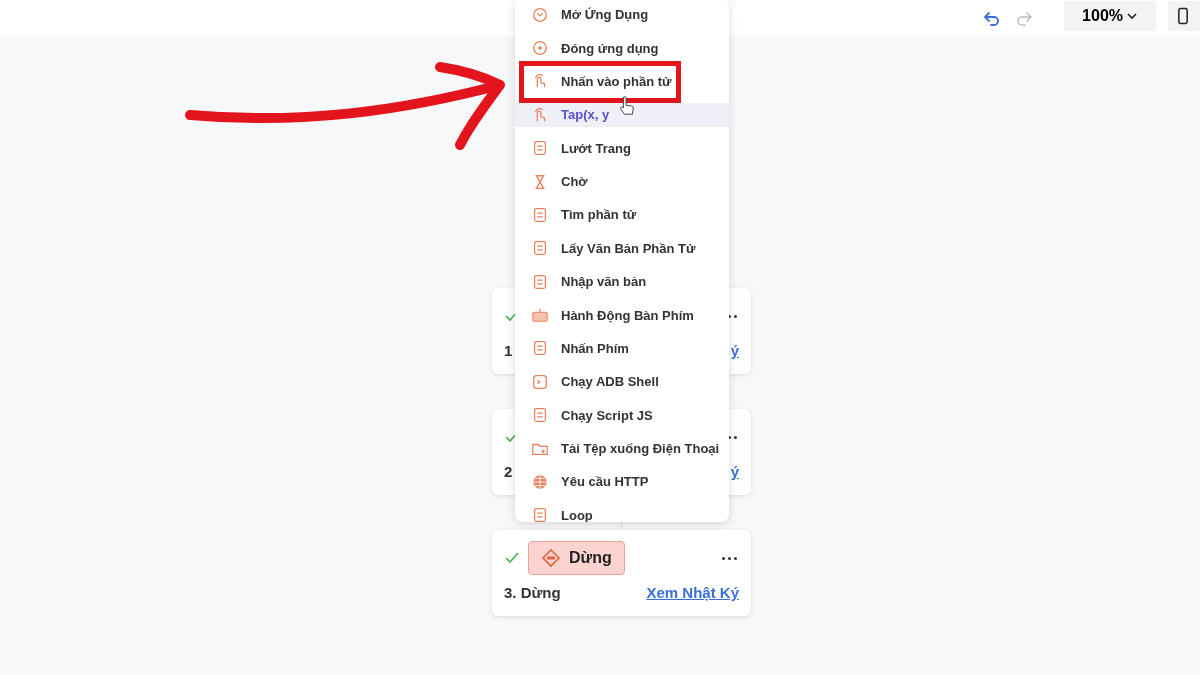 Image resolution: width=1200 pixels, height=675 pixels. Describe the element at coordinates (622, 281) in the screenshot. I see `menu-item: Nhập văn bản` at that location.